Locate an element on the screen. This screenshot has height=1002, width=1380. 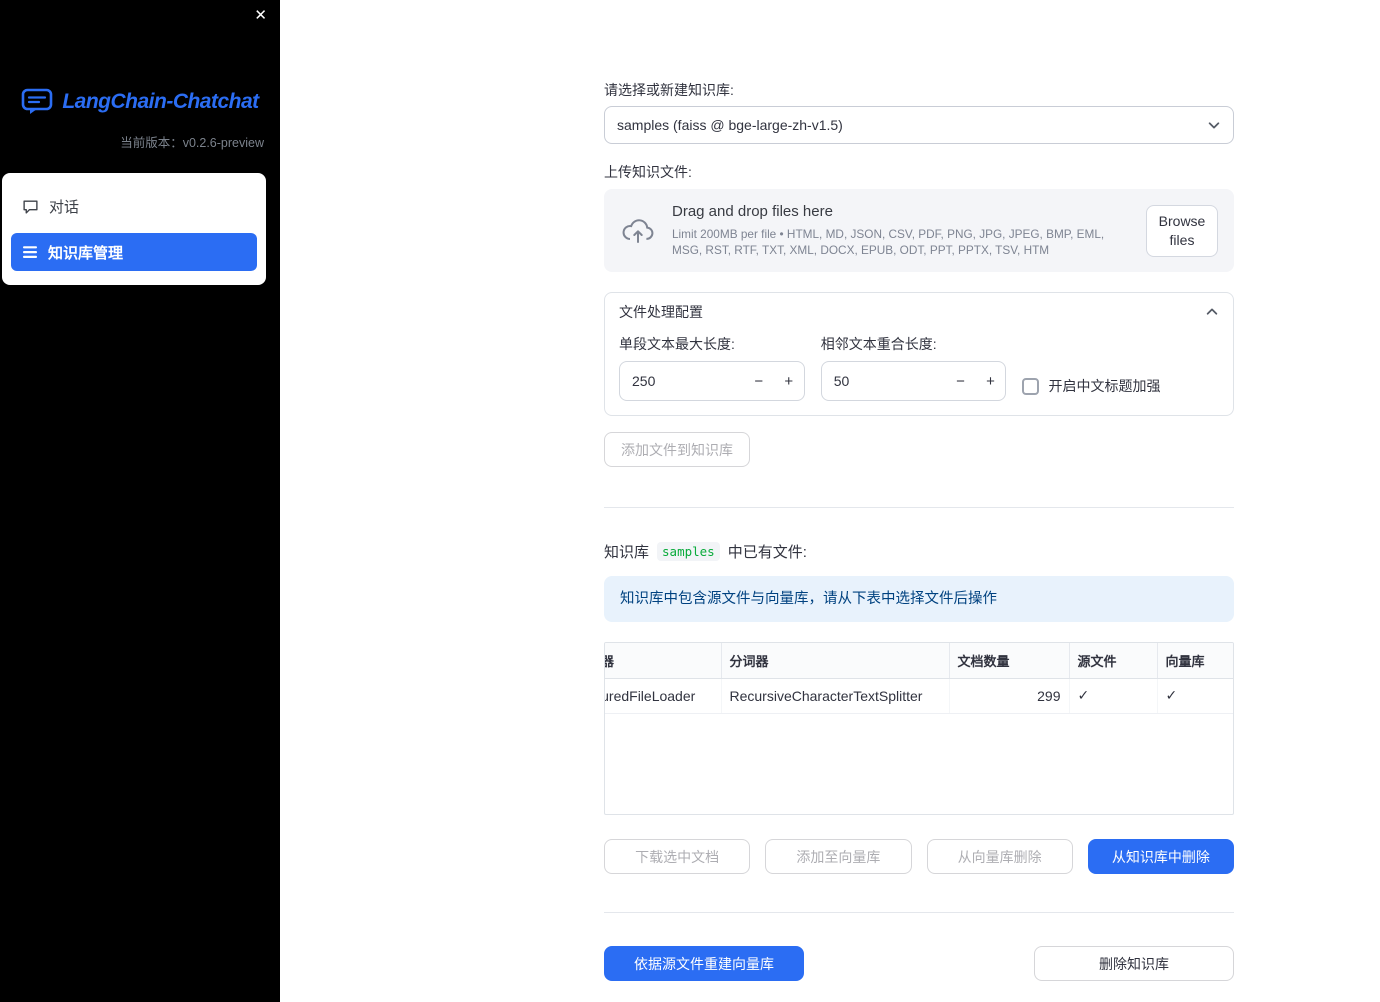
overlap-value: 50 is located at coordinates (884, 381).